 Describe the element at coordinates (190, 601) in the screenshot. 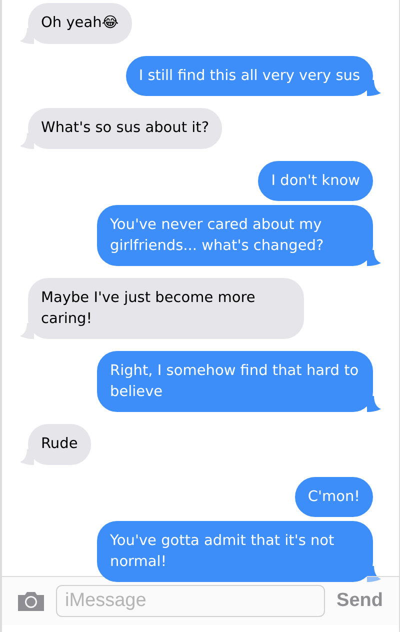

I see `message-input-field: iMessage` at that location.